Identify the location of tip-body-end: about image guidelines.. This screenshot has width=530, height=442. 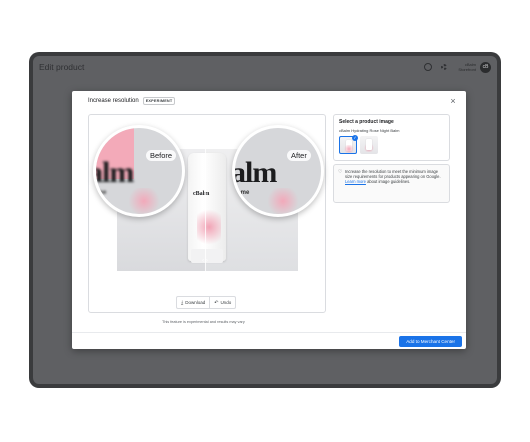
(389, 182).